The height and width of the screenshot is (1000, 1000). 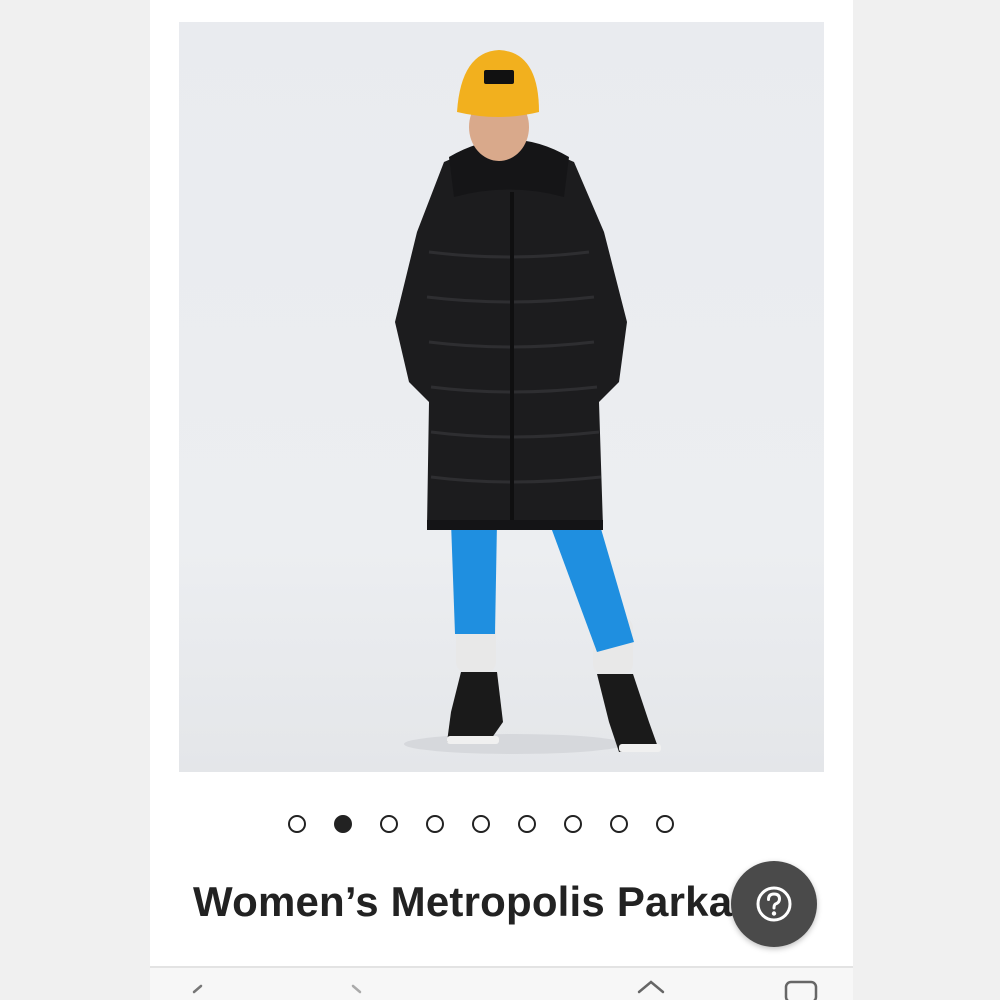 I want to click on question-circle-icon, so click(x=774, y=904).